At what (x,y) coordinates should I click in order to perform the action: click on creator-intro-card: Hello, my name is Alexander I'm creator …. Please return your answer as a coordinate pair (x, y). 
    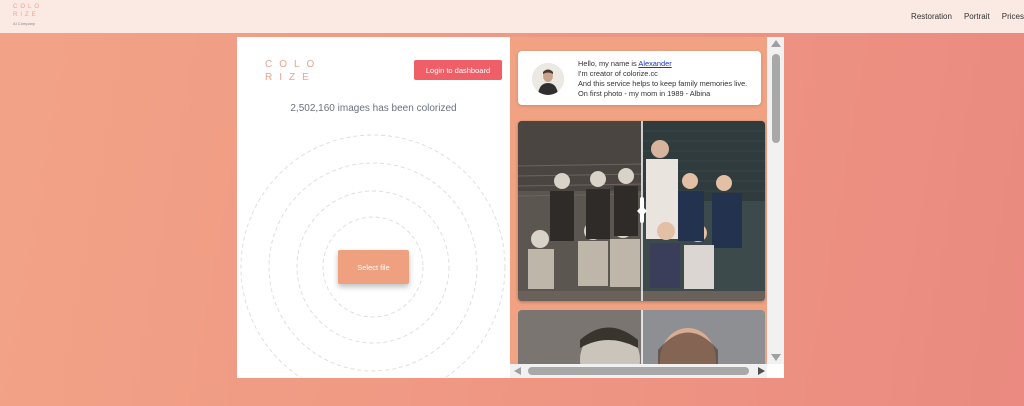
    Looking at the image, I should click on (639, 78).